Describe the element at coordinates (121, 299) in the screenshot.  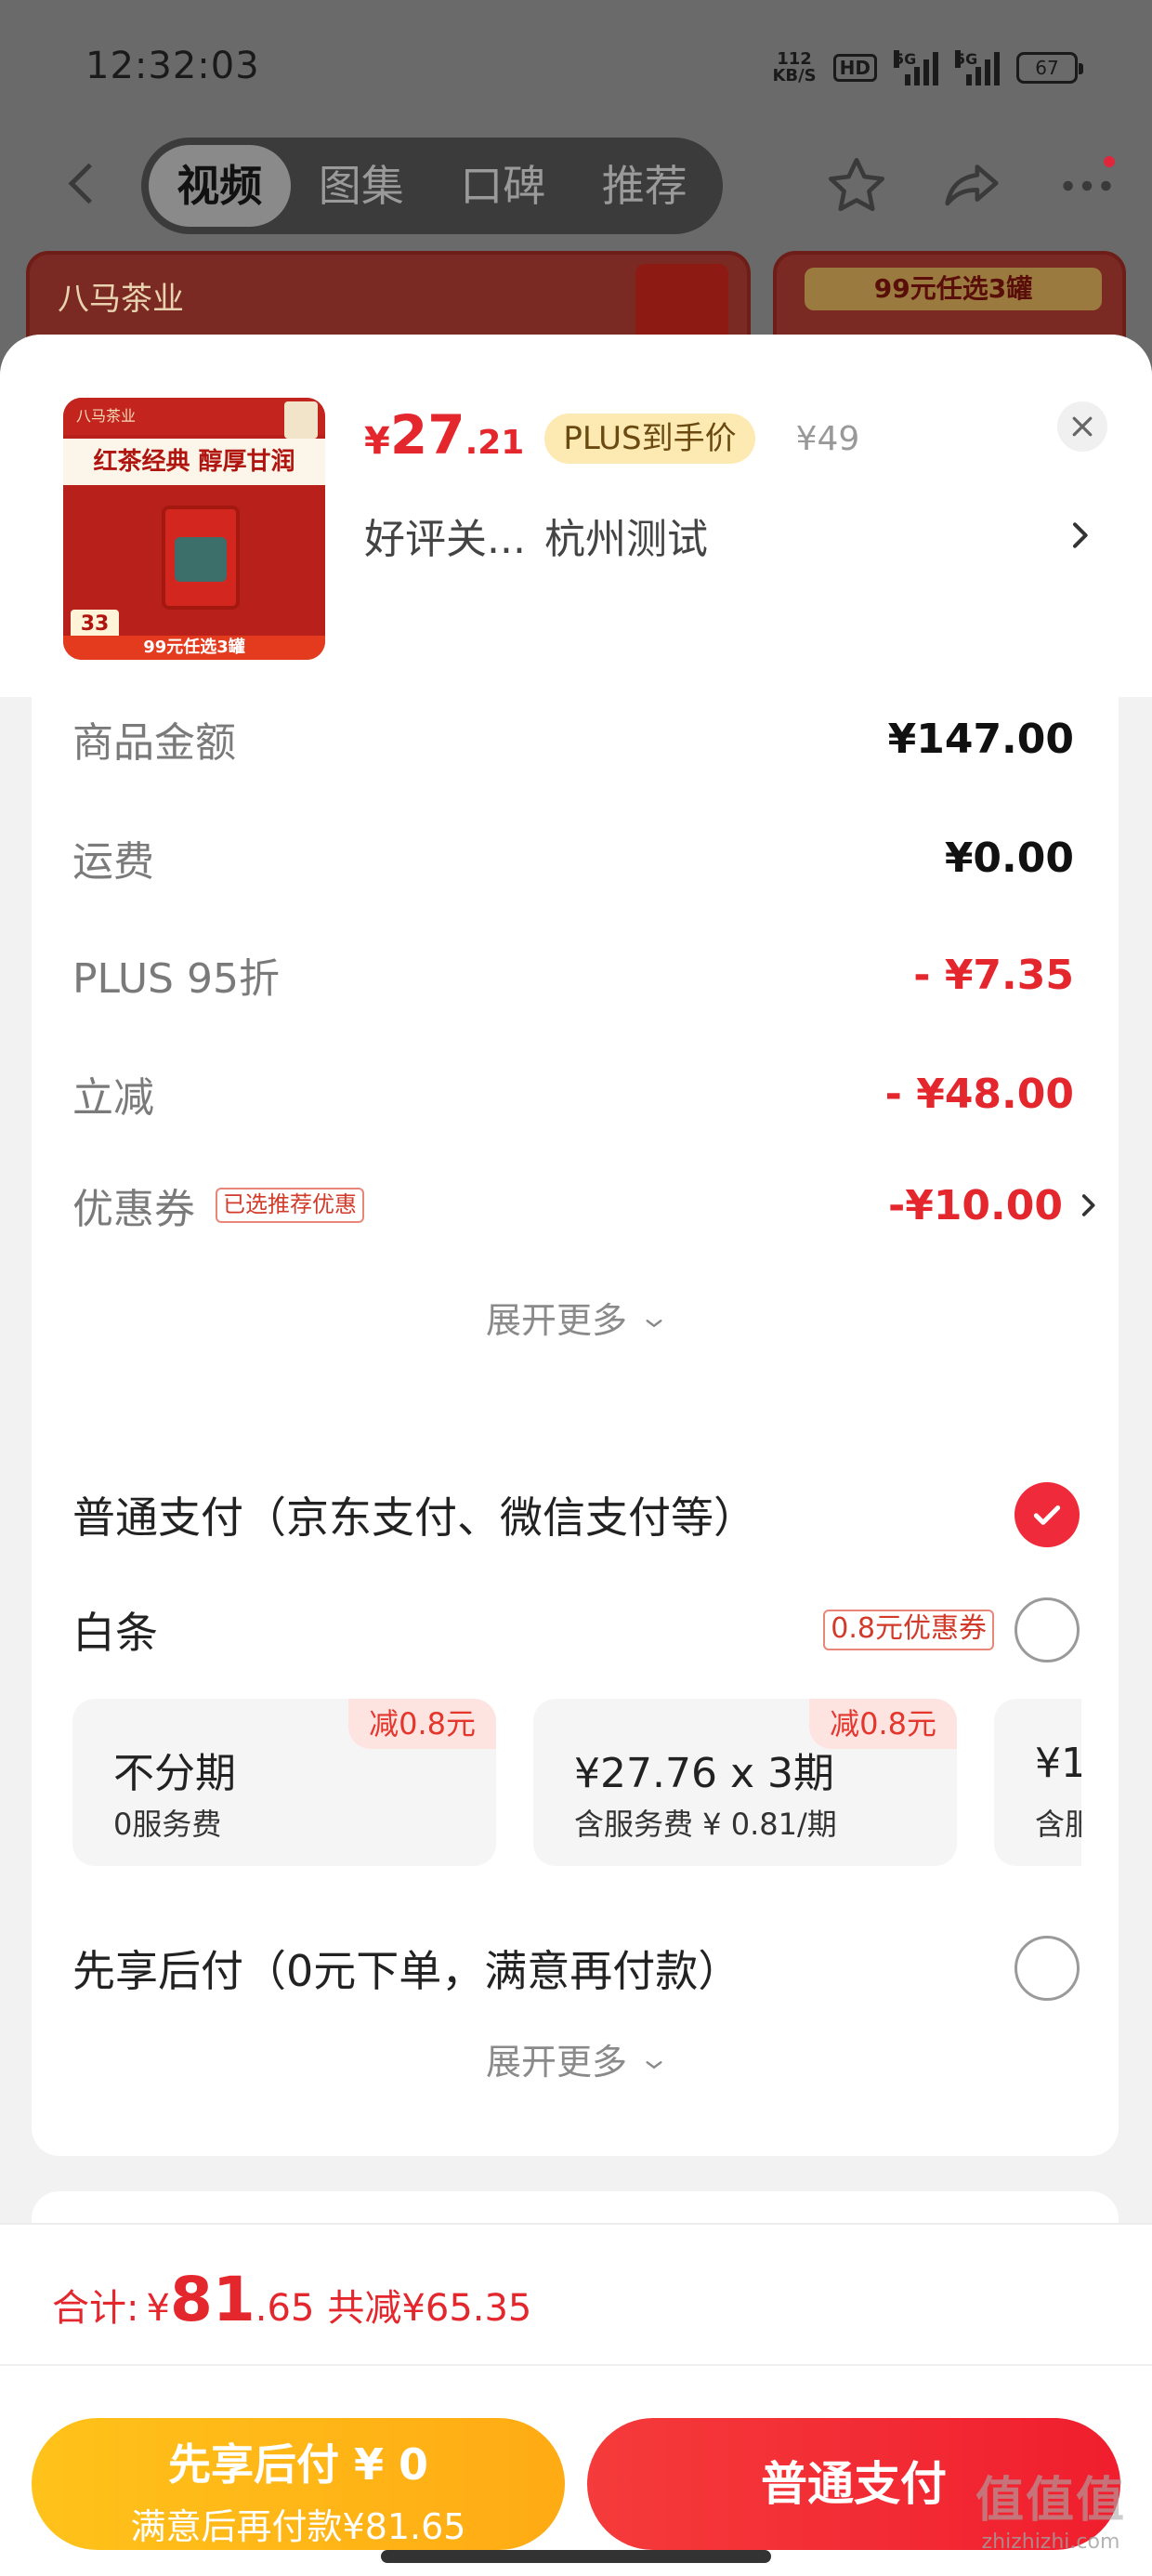
I see `banner-brand: 八马茶业` at that location.